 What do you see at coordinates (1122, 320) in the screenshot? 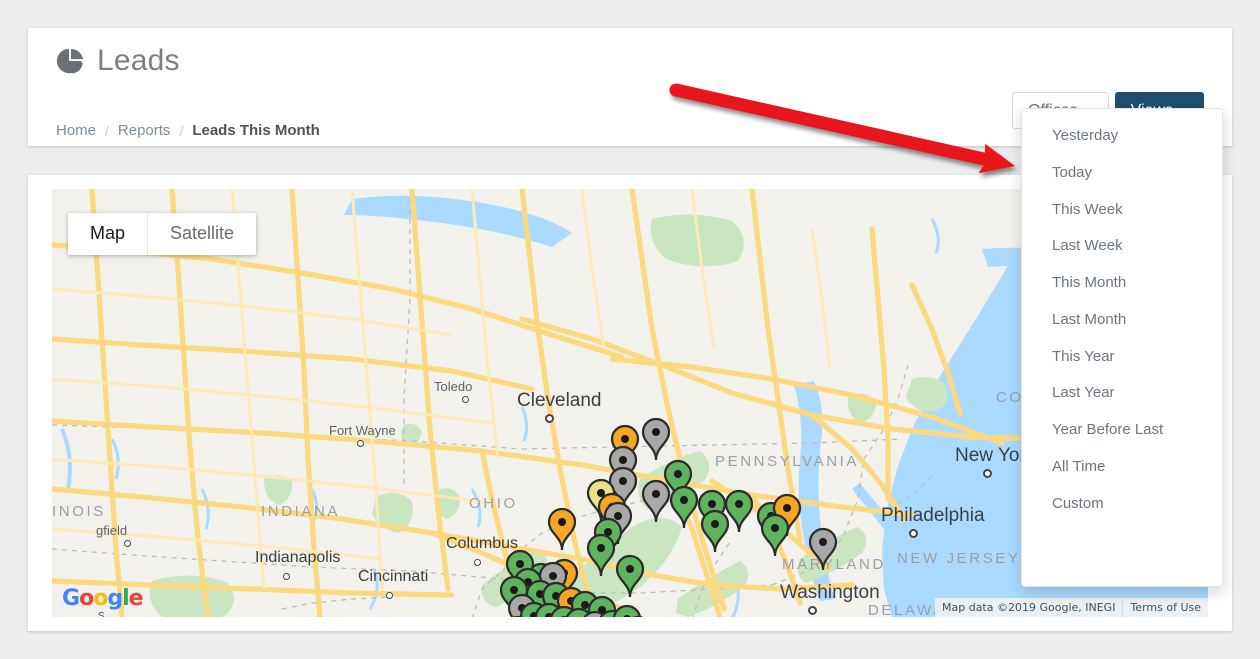
I see `dropdown-item-last-month: Last Month` at bounding box center [1122, 320].